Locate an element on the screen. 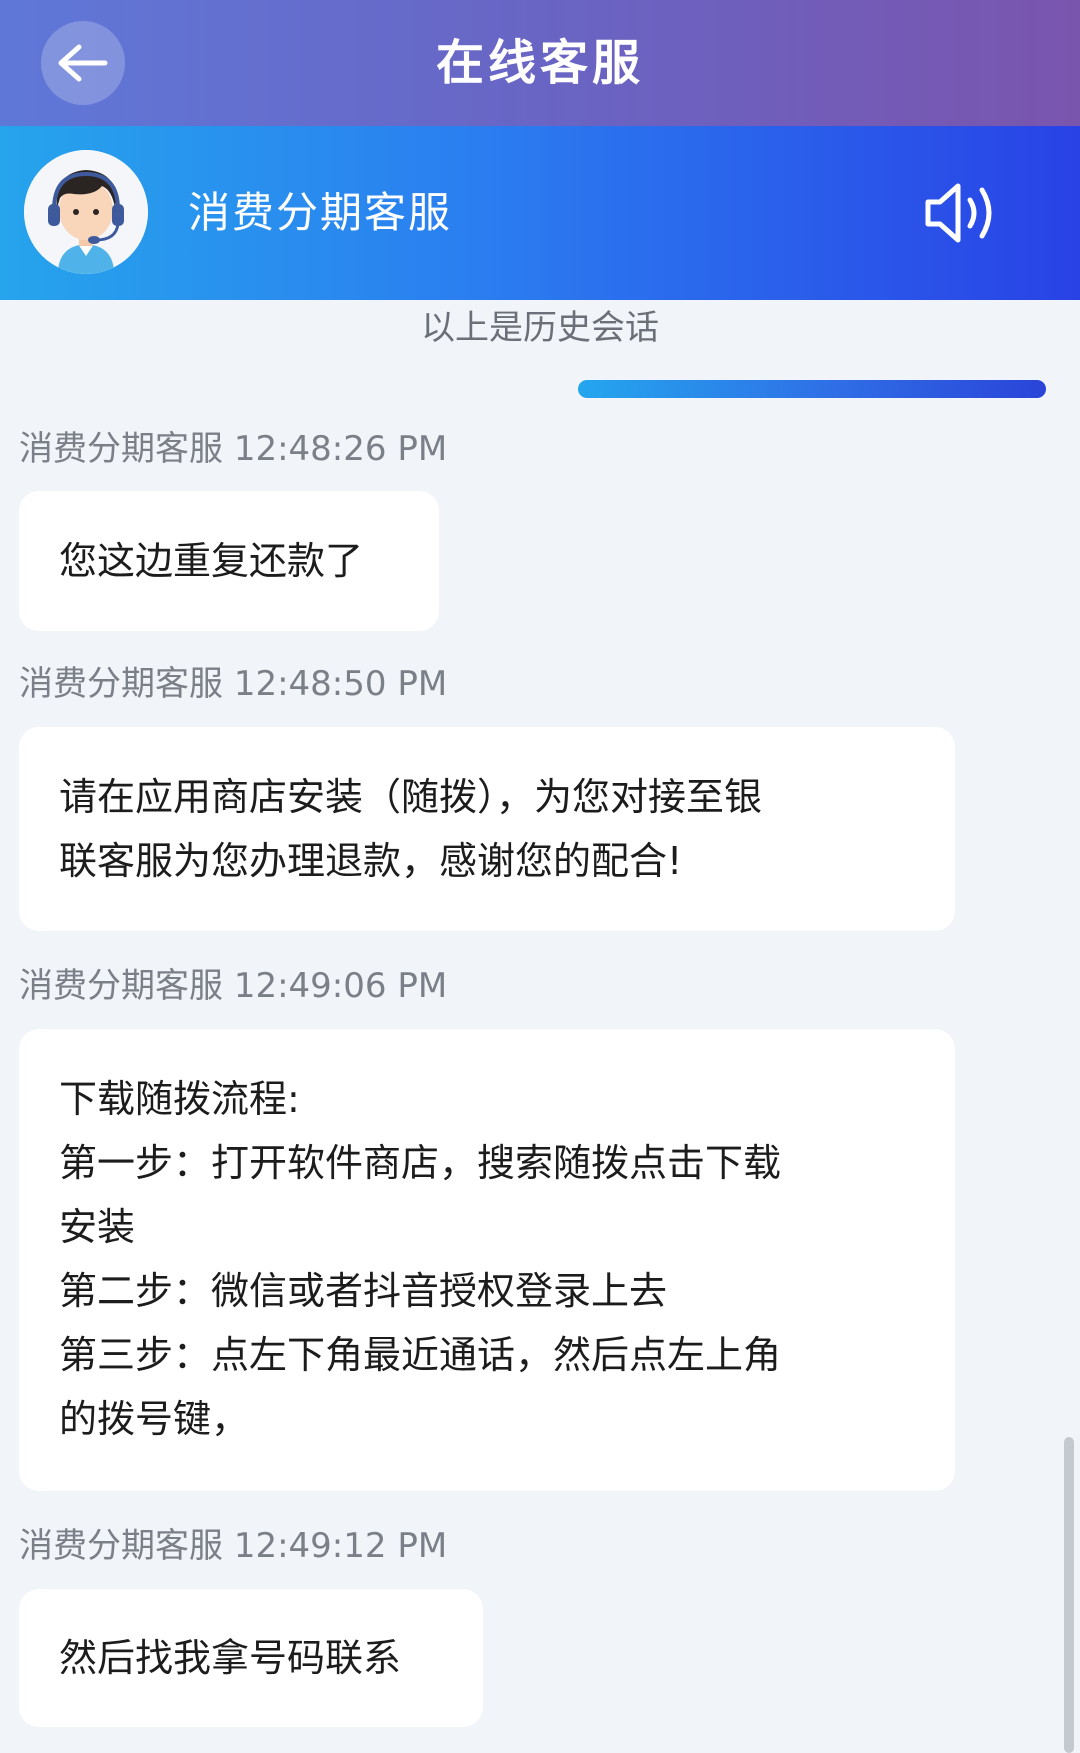  loading-bar is located at coordinates (812, 389).